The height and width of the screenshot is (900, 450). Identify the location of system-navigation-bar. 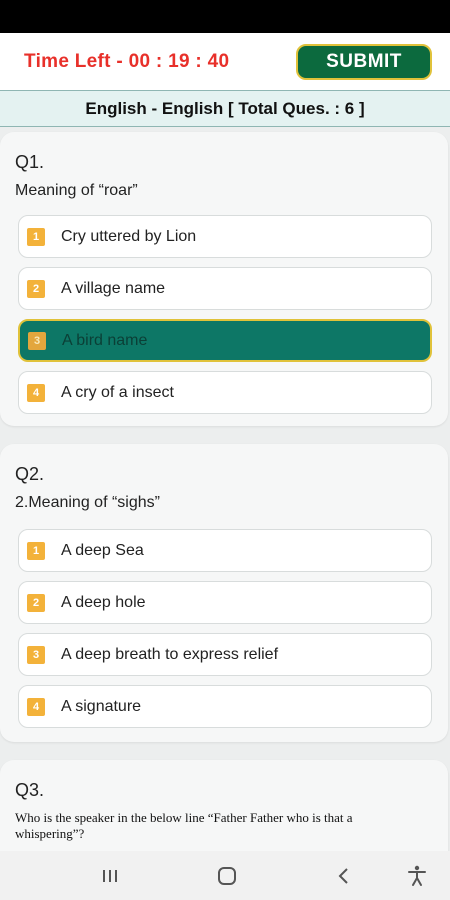
(225, 875).